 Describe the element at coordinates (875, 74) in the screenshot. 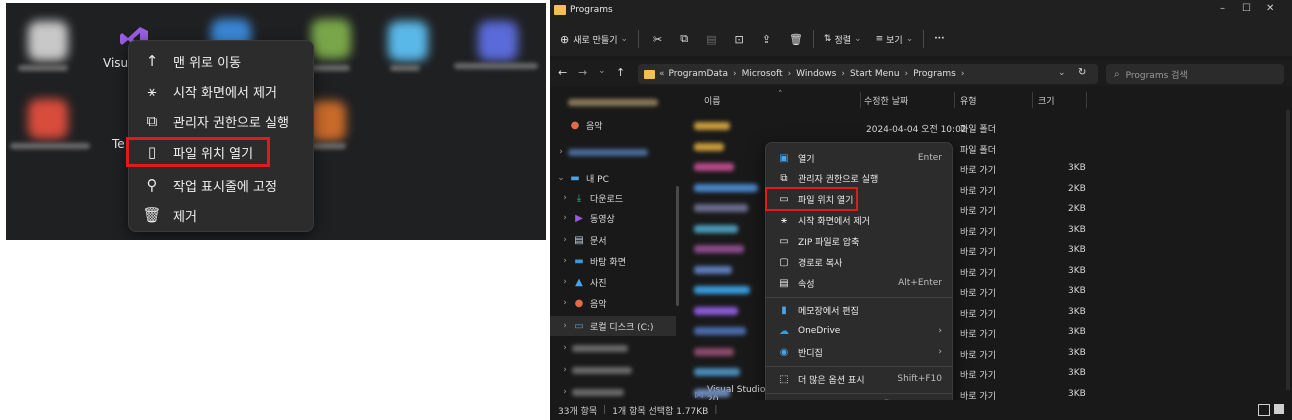

I see `breadcrumb-start-menu: Start Menu` at that location.